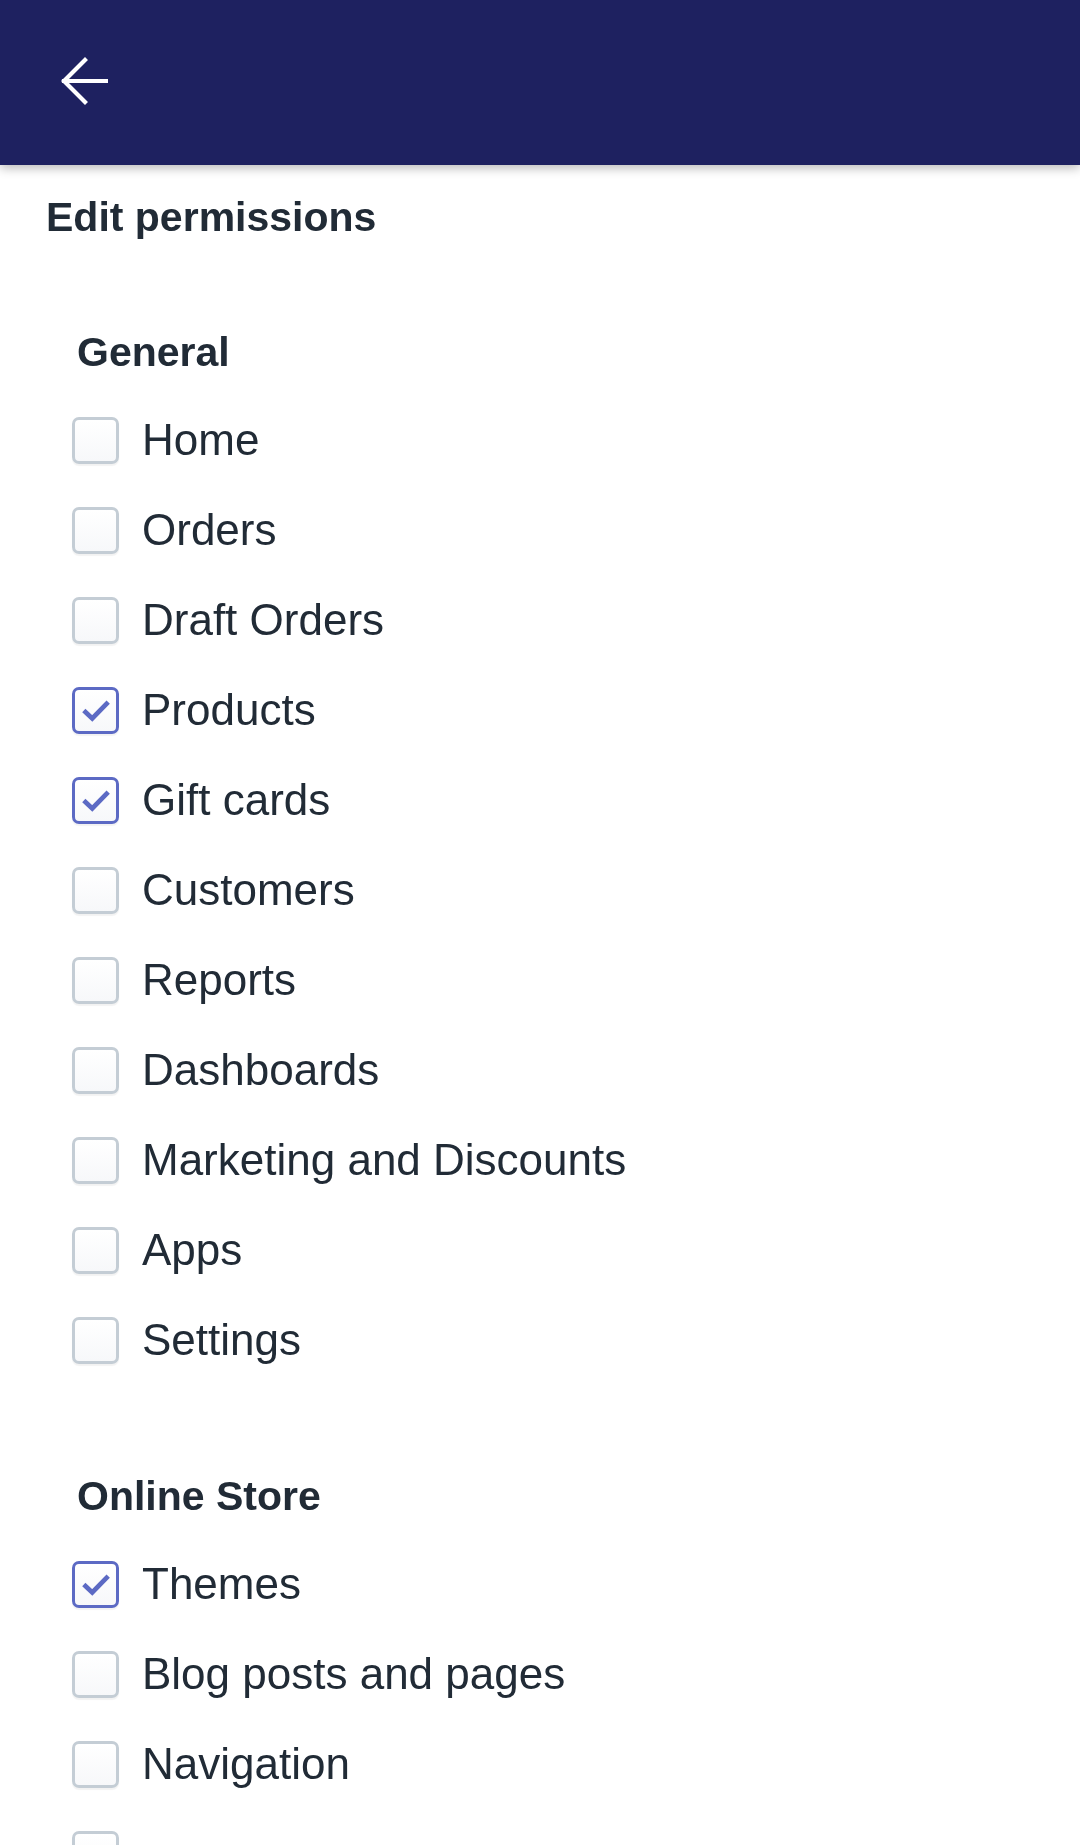  What do you see at coordinates (261, 1070) in the screenshot?
I see `permission-label: Dashboards` at bounding box center [261, 1070].